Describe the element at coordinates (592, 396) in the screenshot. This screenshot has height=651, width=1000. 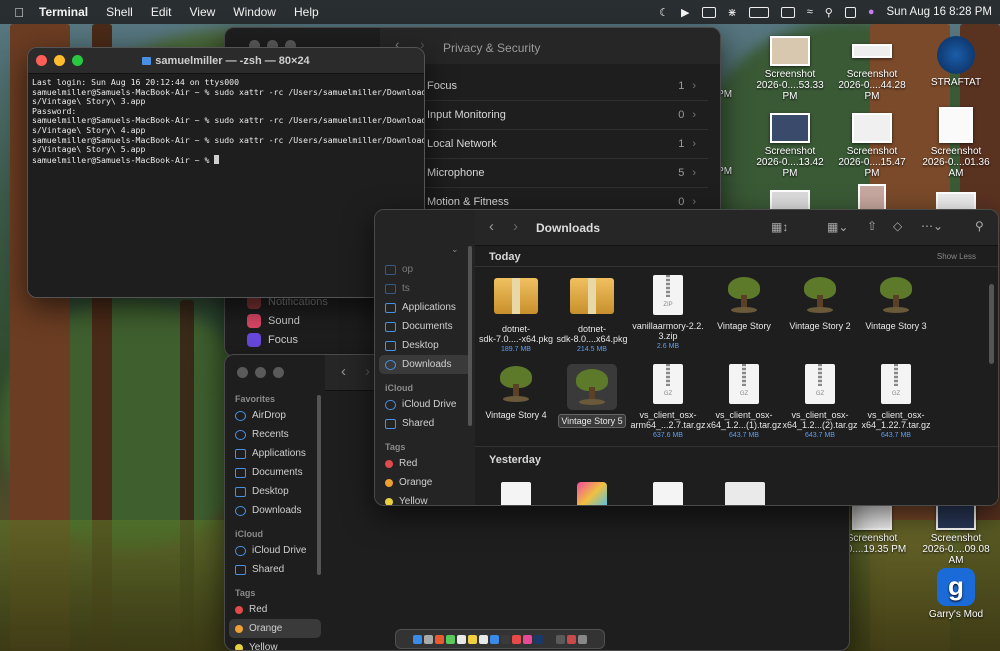
I see `file-item-selected: Vintage Story 5` at that location.